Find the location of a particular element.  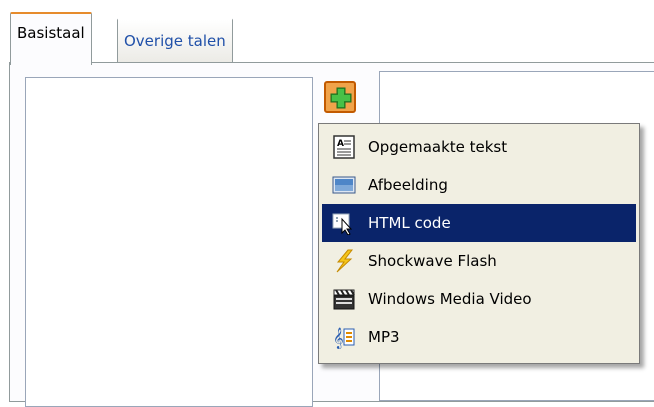

svg-text: A is located at coordinates (340, 144).